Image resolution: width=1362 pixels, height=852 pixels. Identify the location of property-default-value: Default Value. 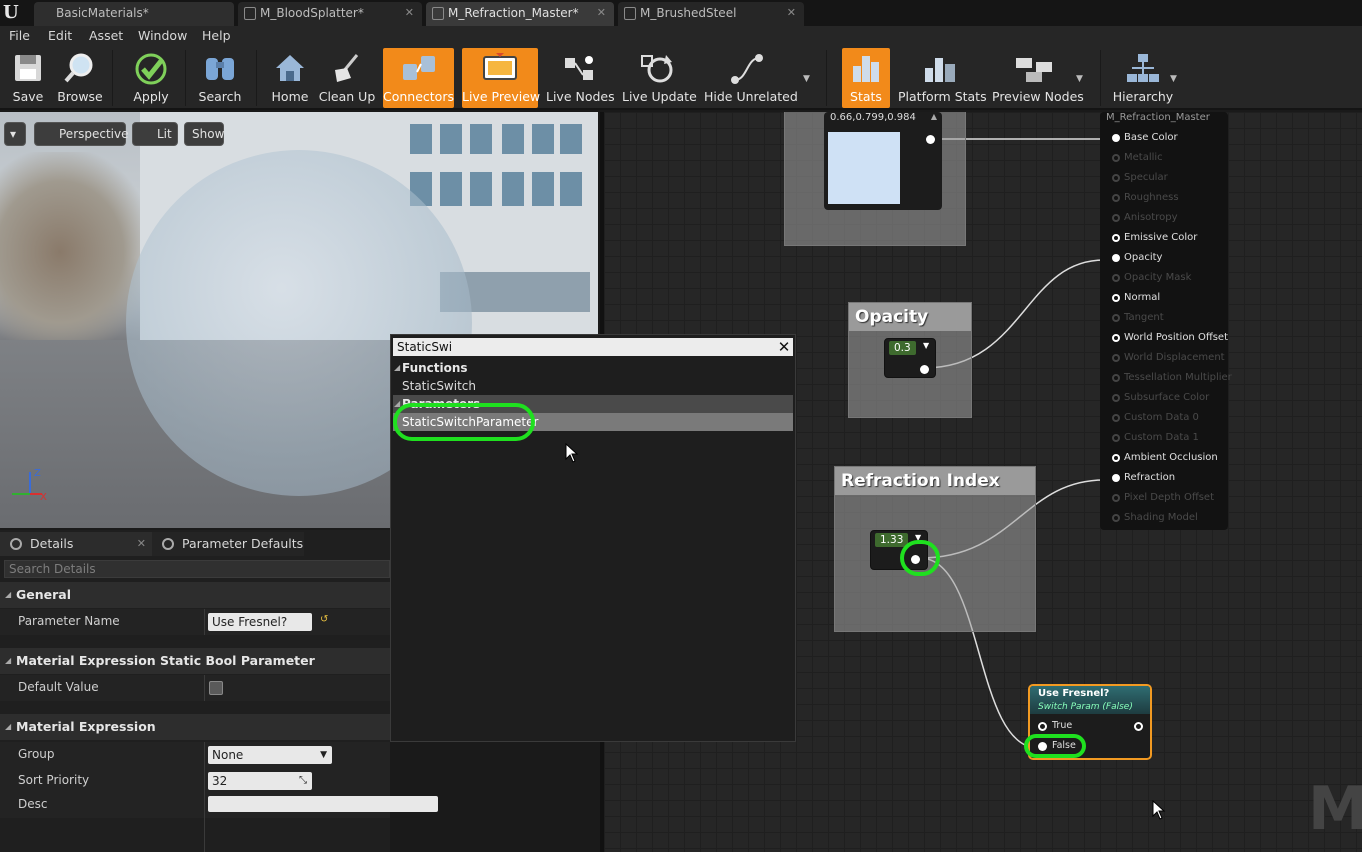
(195, 688).